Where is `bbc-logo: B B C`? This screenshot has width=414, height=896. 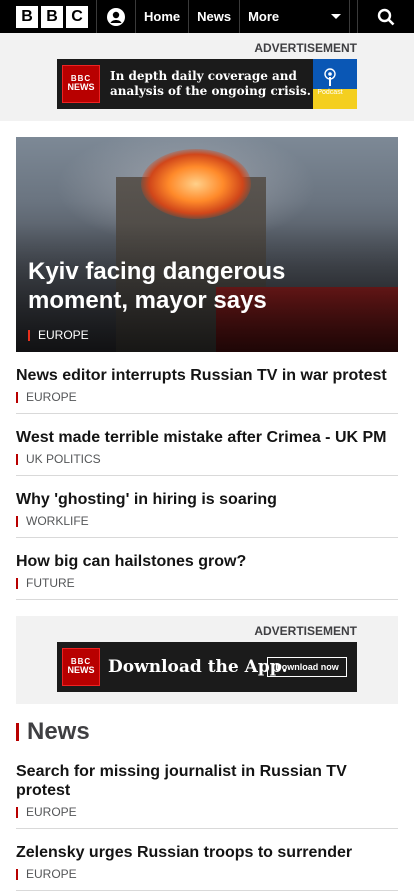 bbc-logo: B B C is located at coordinates (48, 16).